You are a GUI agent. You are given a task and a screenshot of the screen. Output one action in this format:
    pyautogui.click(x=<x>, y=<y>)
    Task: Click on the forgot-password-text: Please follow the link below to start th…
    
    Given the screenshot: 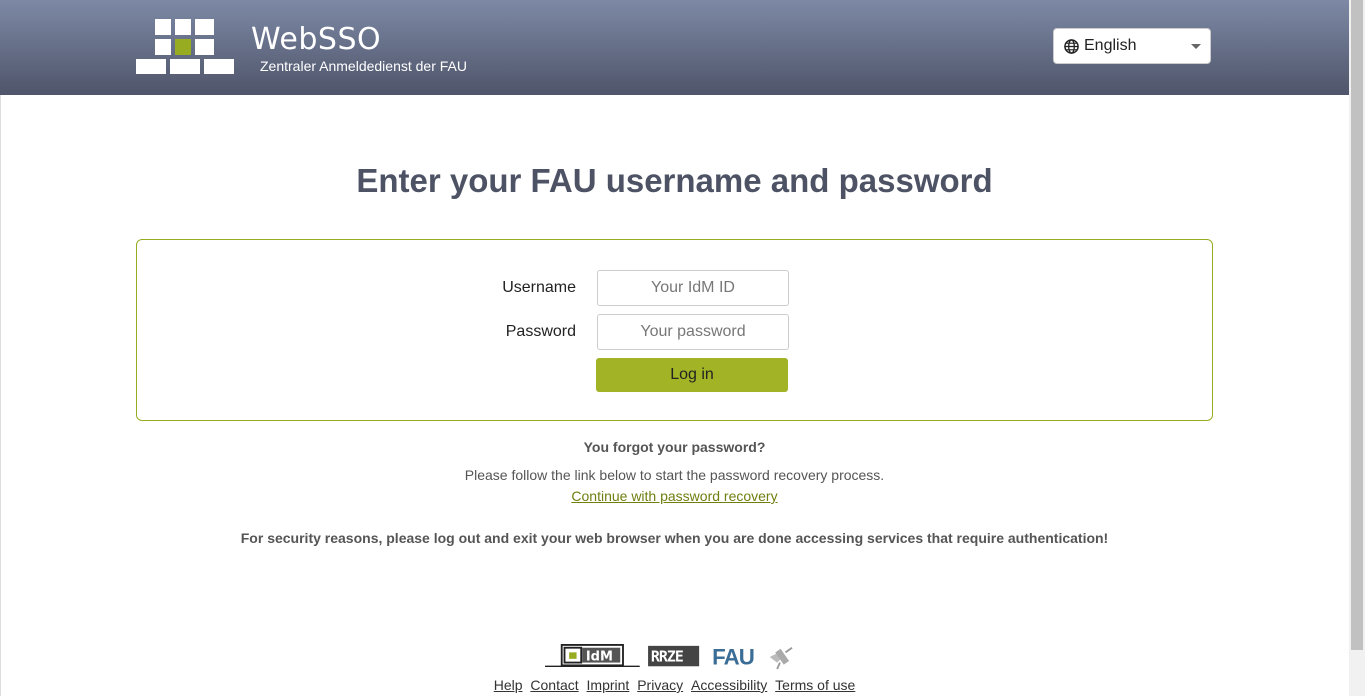 What is the action you would take?
    pyautogui.click(x=674, y=475)
    